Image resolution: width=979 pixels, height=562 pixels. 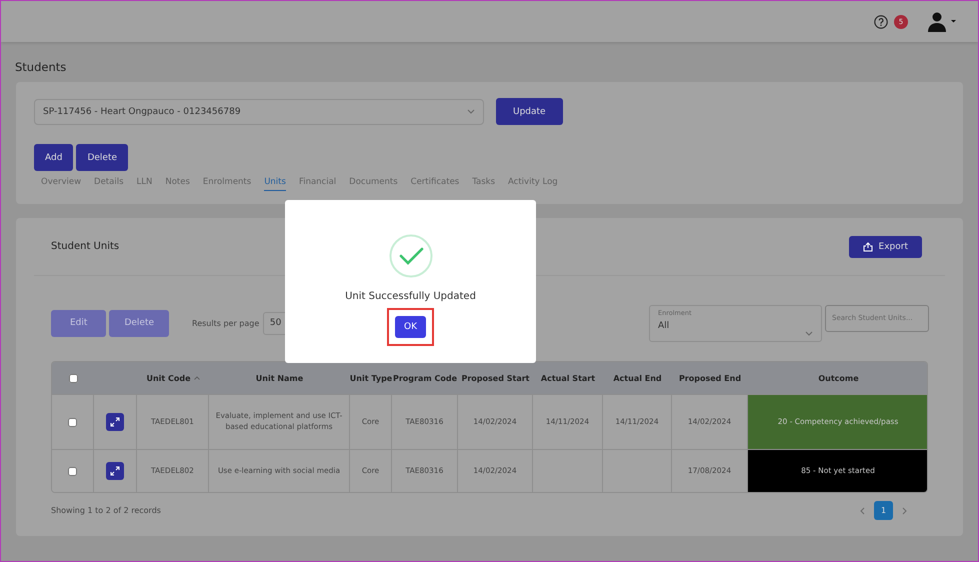 I want to click on tab: Documents, so click(x=373, y=184).